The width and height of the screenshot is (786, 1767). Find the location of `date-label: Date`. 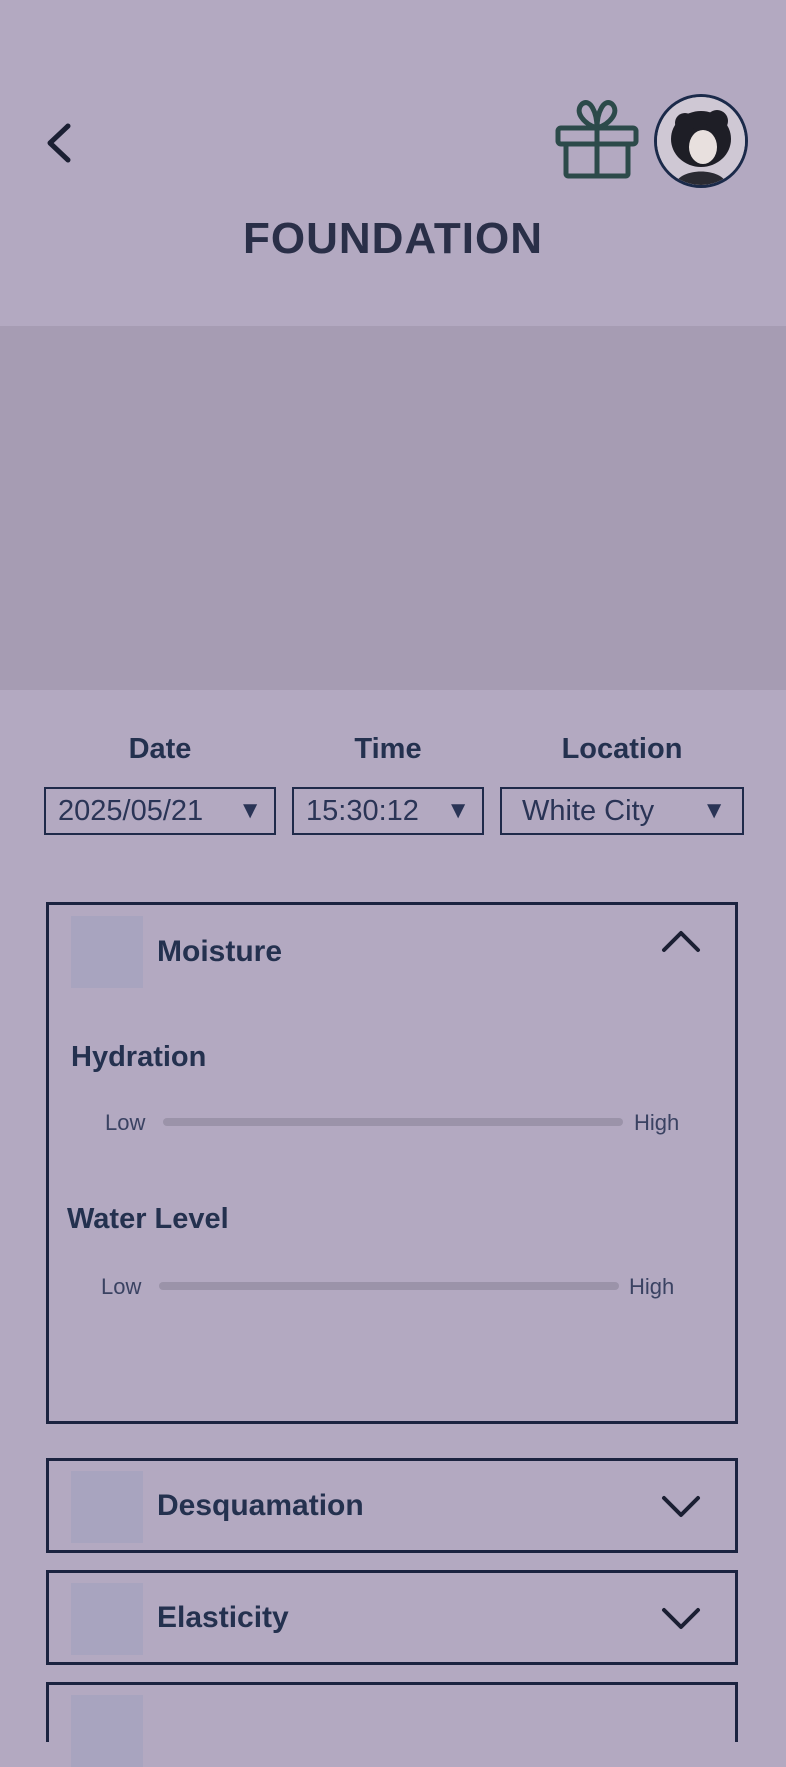

date-label: Date is located at coordinates (160, 749).